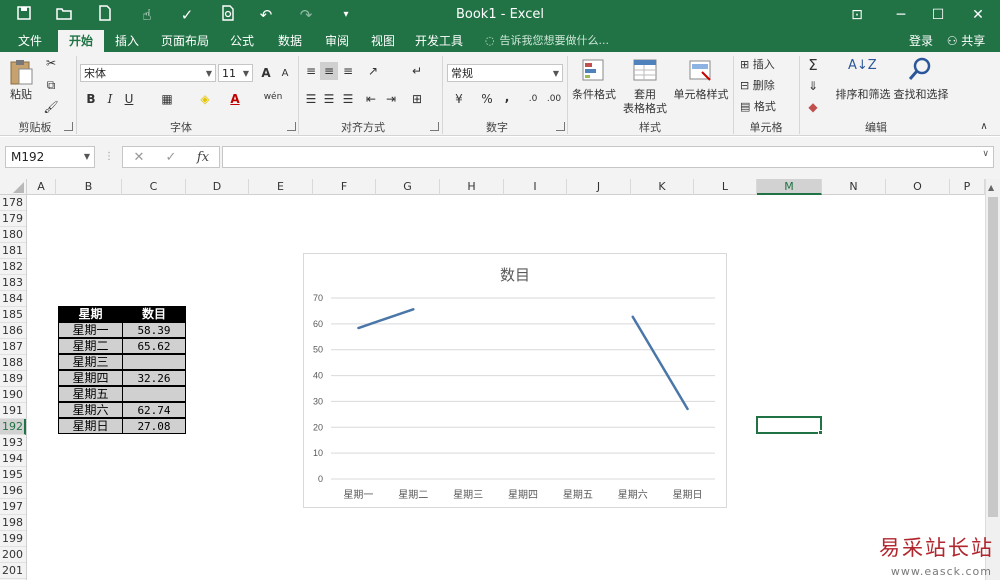 Image resolution: width=1000 pixels, height=580 pixels. Describe the element at coordinates (599, 187) in the screenshot. I see `column-header-j: J` at that location.